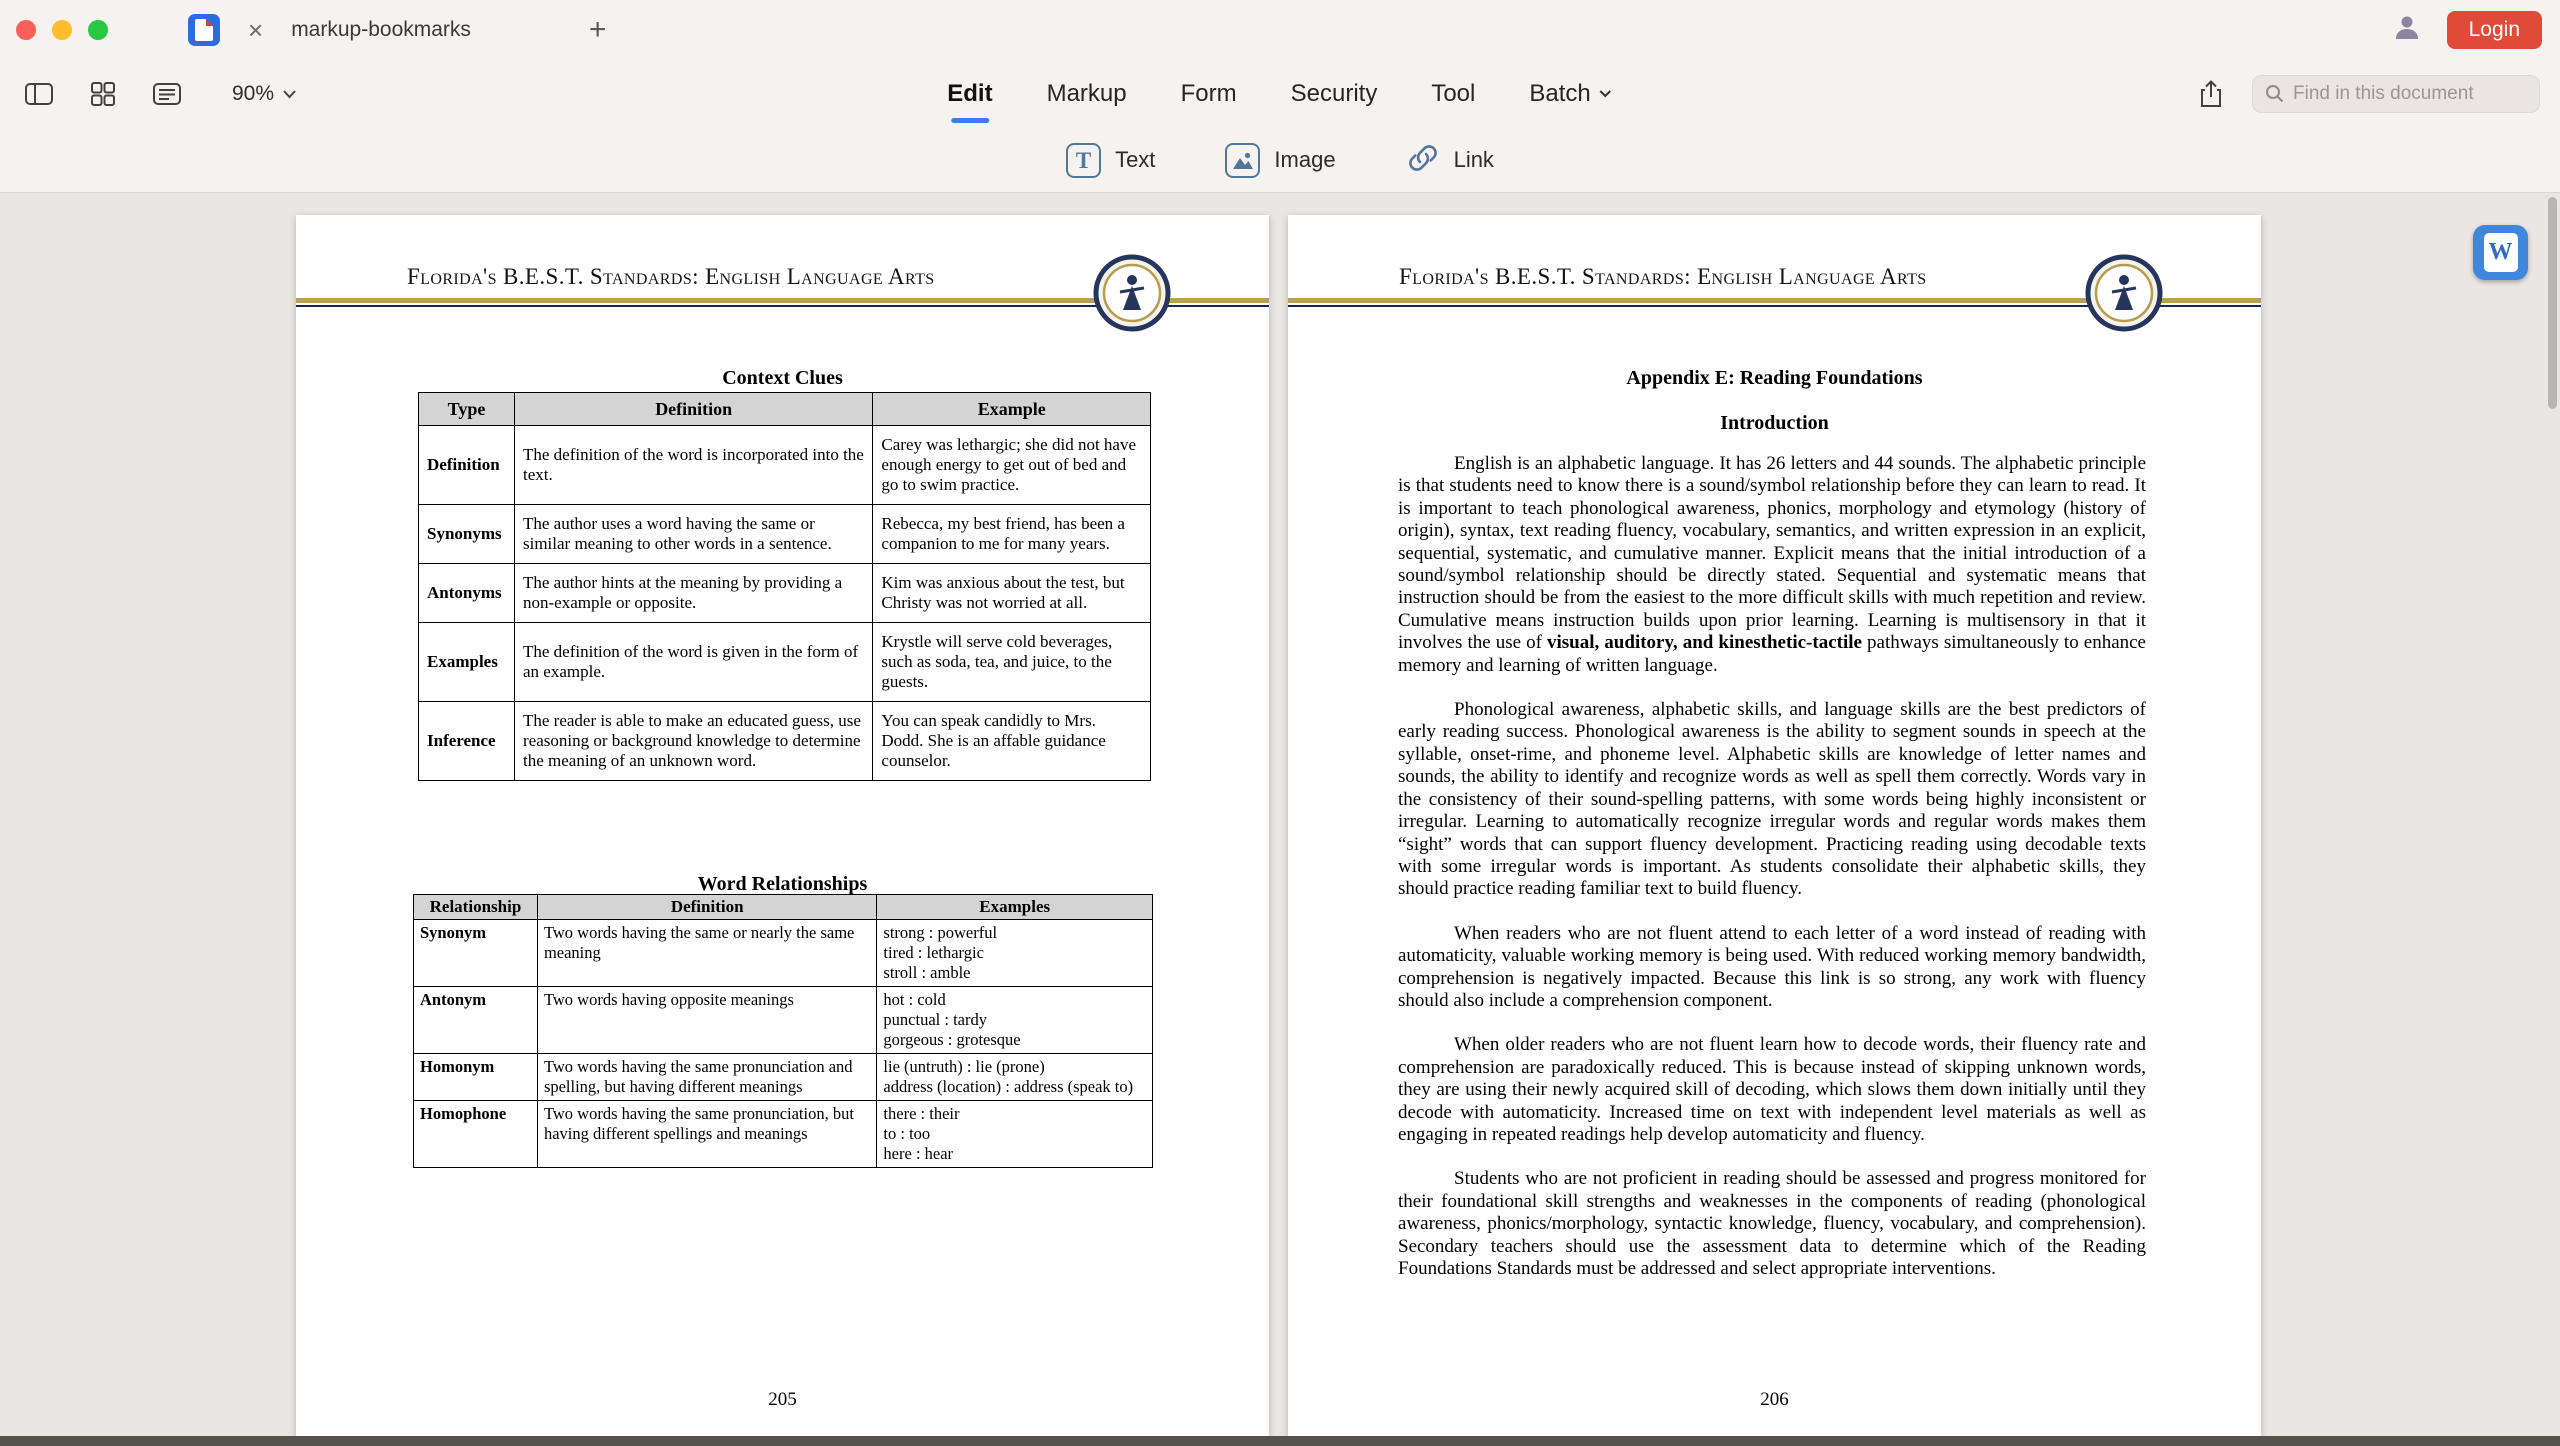 The height and width of the screenshot is (1446, 2560). What do you see at coordinates (475, 1020) in the screenshot?
I see `table-cell: Antonym` at bounding box center [475, 1020].